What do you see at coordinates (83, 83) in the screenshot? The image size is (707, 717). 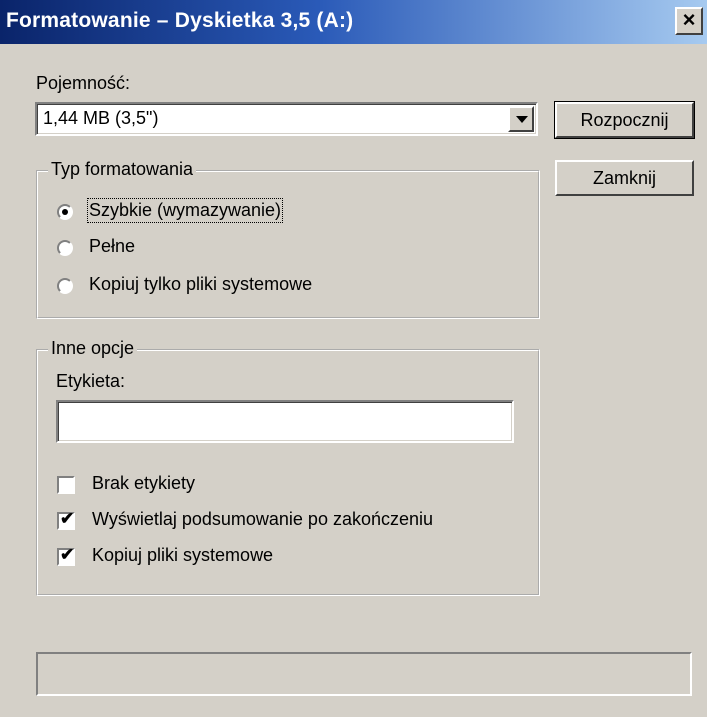 I see `capacity-label: Pojemność:` at bounding box center [83, 83].